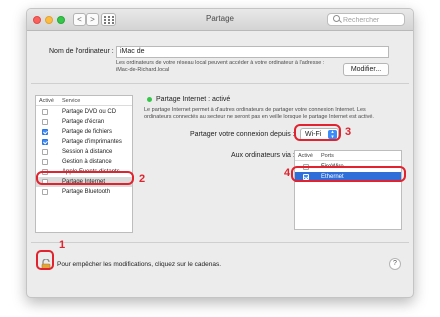 The height and width of the screenshot is (317, 440). What do you see at coordinates (84, 152) in the screenshot?
I see `service-row-remote-login: Session à distance` at bounding box center [84, 152].